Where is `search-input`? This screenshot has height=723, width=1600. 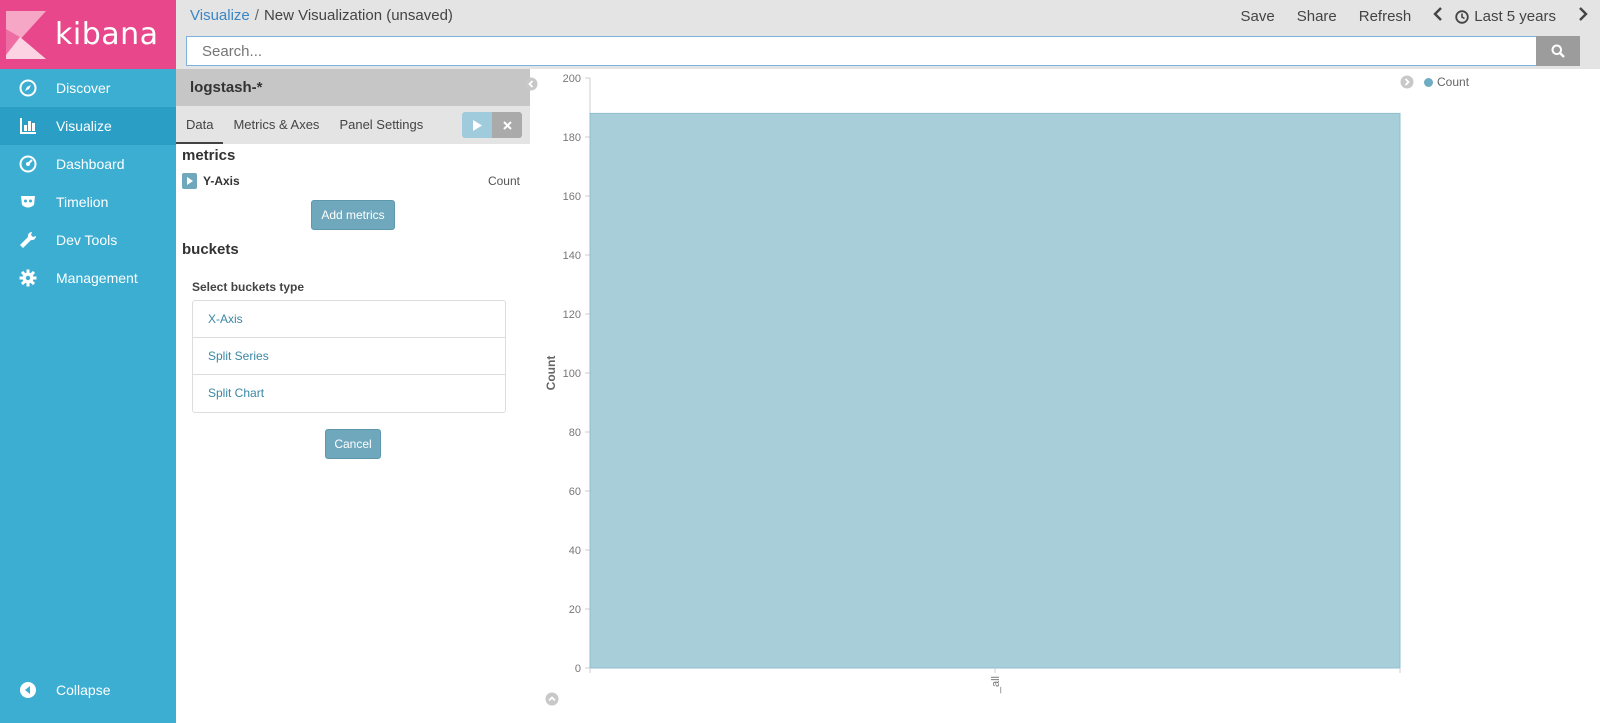
search-input is located at coordinates (861, 51).